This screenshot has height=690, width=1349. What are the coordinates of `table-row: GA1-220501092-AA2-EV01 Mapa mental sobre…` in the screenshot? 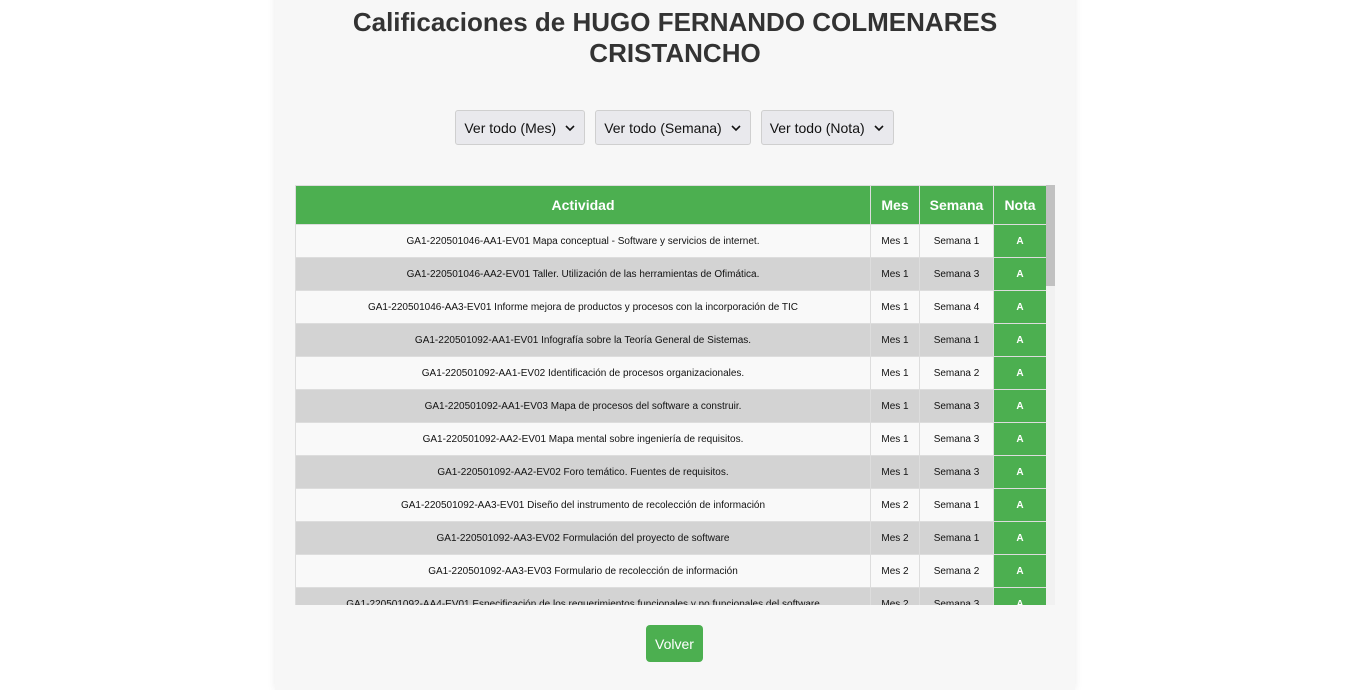 It's located at (671, 439).